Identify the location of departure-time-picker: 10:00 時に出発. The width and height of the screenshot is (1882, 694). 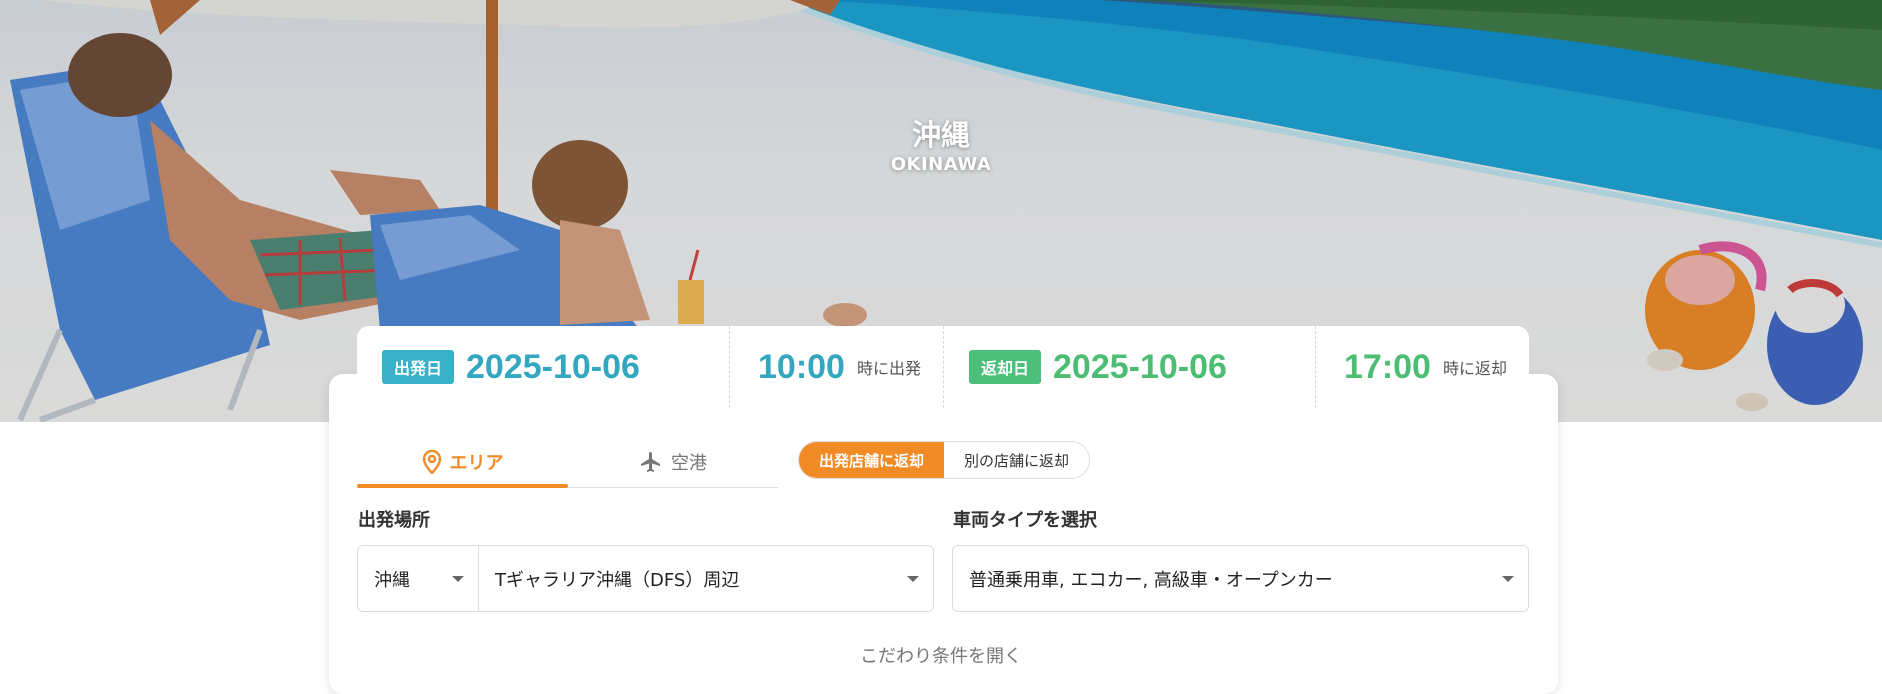
(836, 367).